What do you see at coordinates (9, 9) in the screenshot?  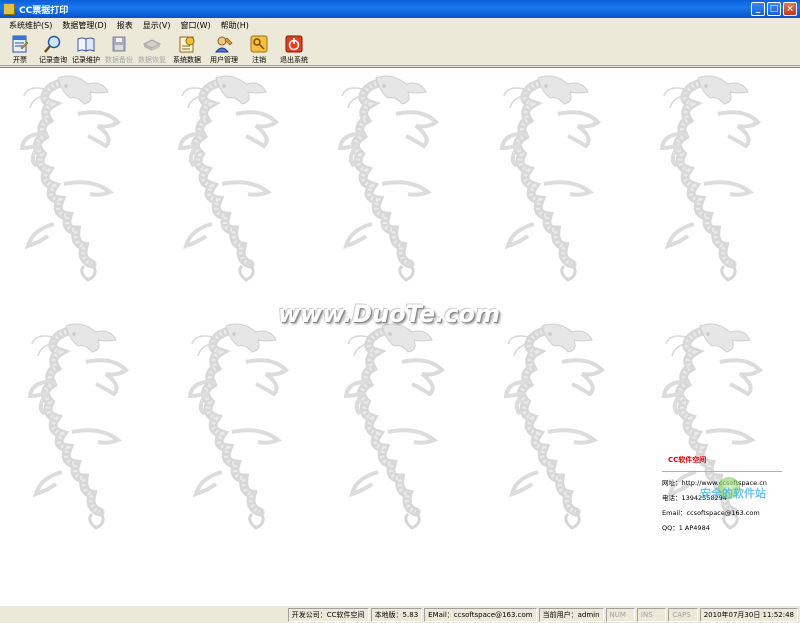 I see `app-icon` at bounding box center [9, 9].